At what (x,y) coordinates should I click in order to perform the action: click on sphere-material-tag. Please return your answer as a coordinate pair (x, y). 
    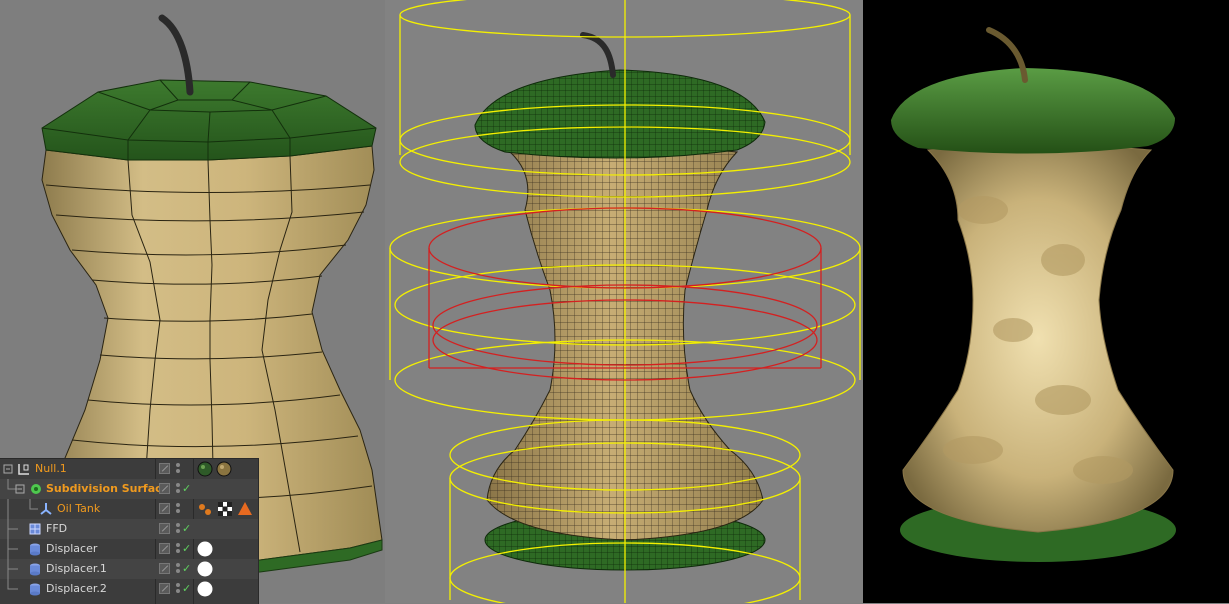
    Looking at the image, I should click on (205, 469).